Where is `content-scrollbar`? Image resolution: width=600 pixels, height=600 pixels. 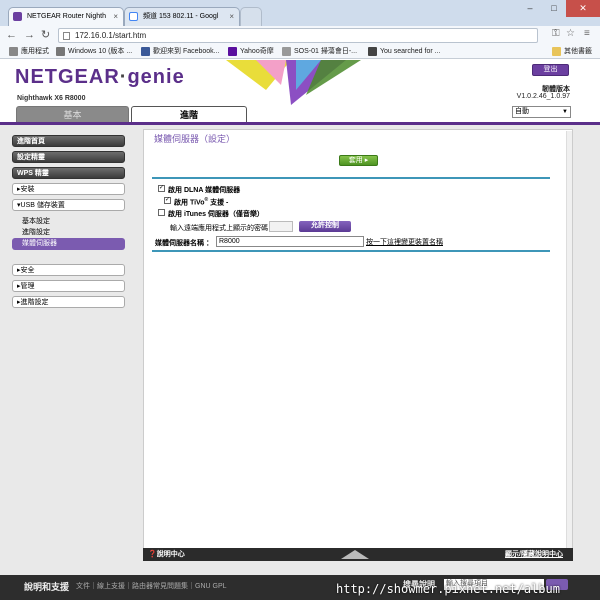
content-scrollbar is located at coordinates (569, 340).